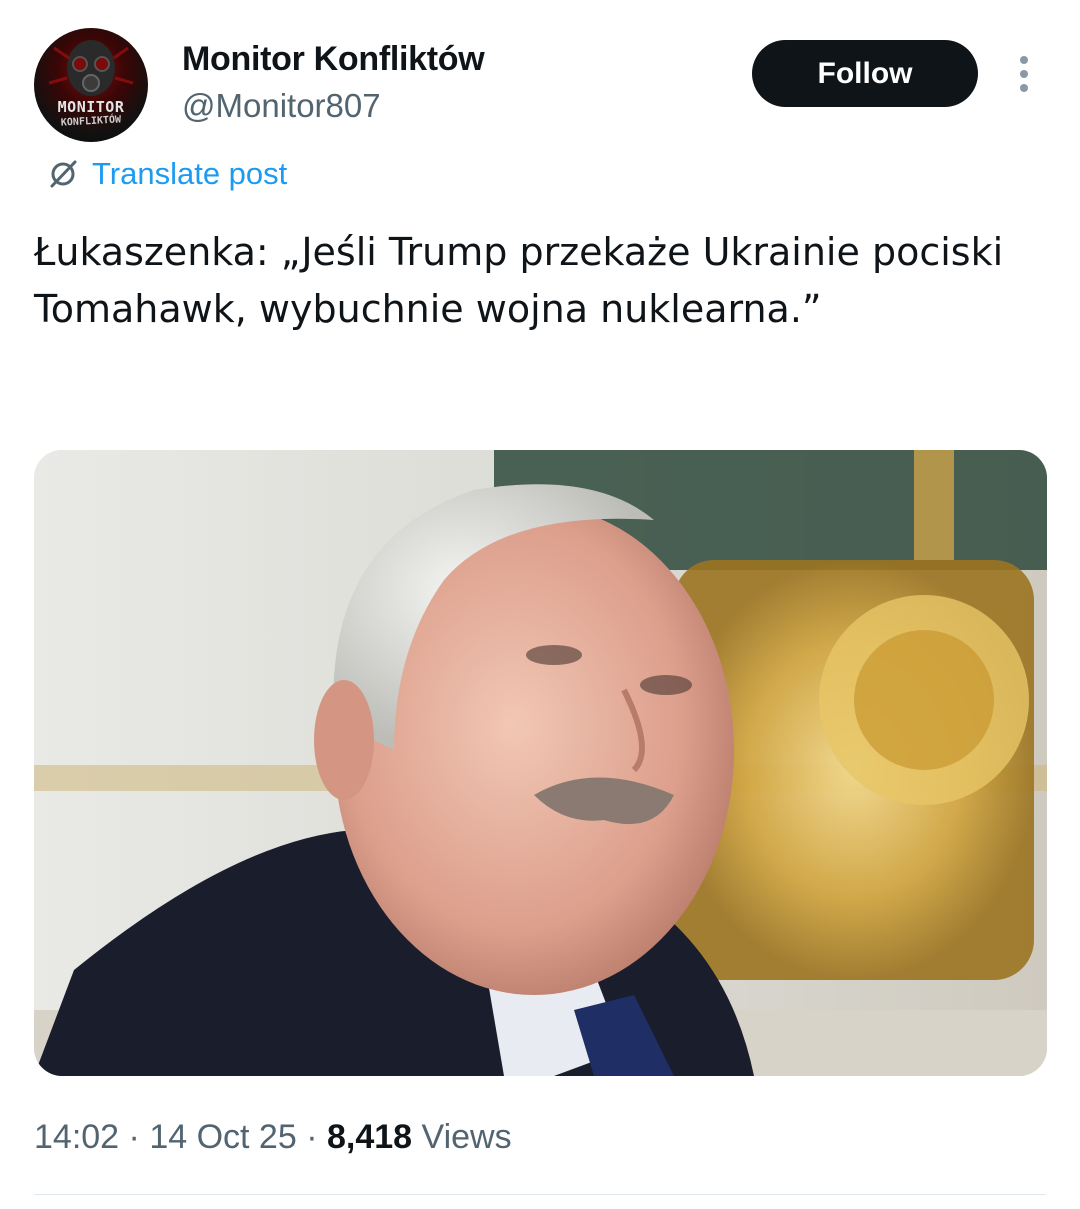  I want to click on post-metadata: 14:02 · 14 Oct 25 · 8,418 Views, so click(273, 1137).